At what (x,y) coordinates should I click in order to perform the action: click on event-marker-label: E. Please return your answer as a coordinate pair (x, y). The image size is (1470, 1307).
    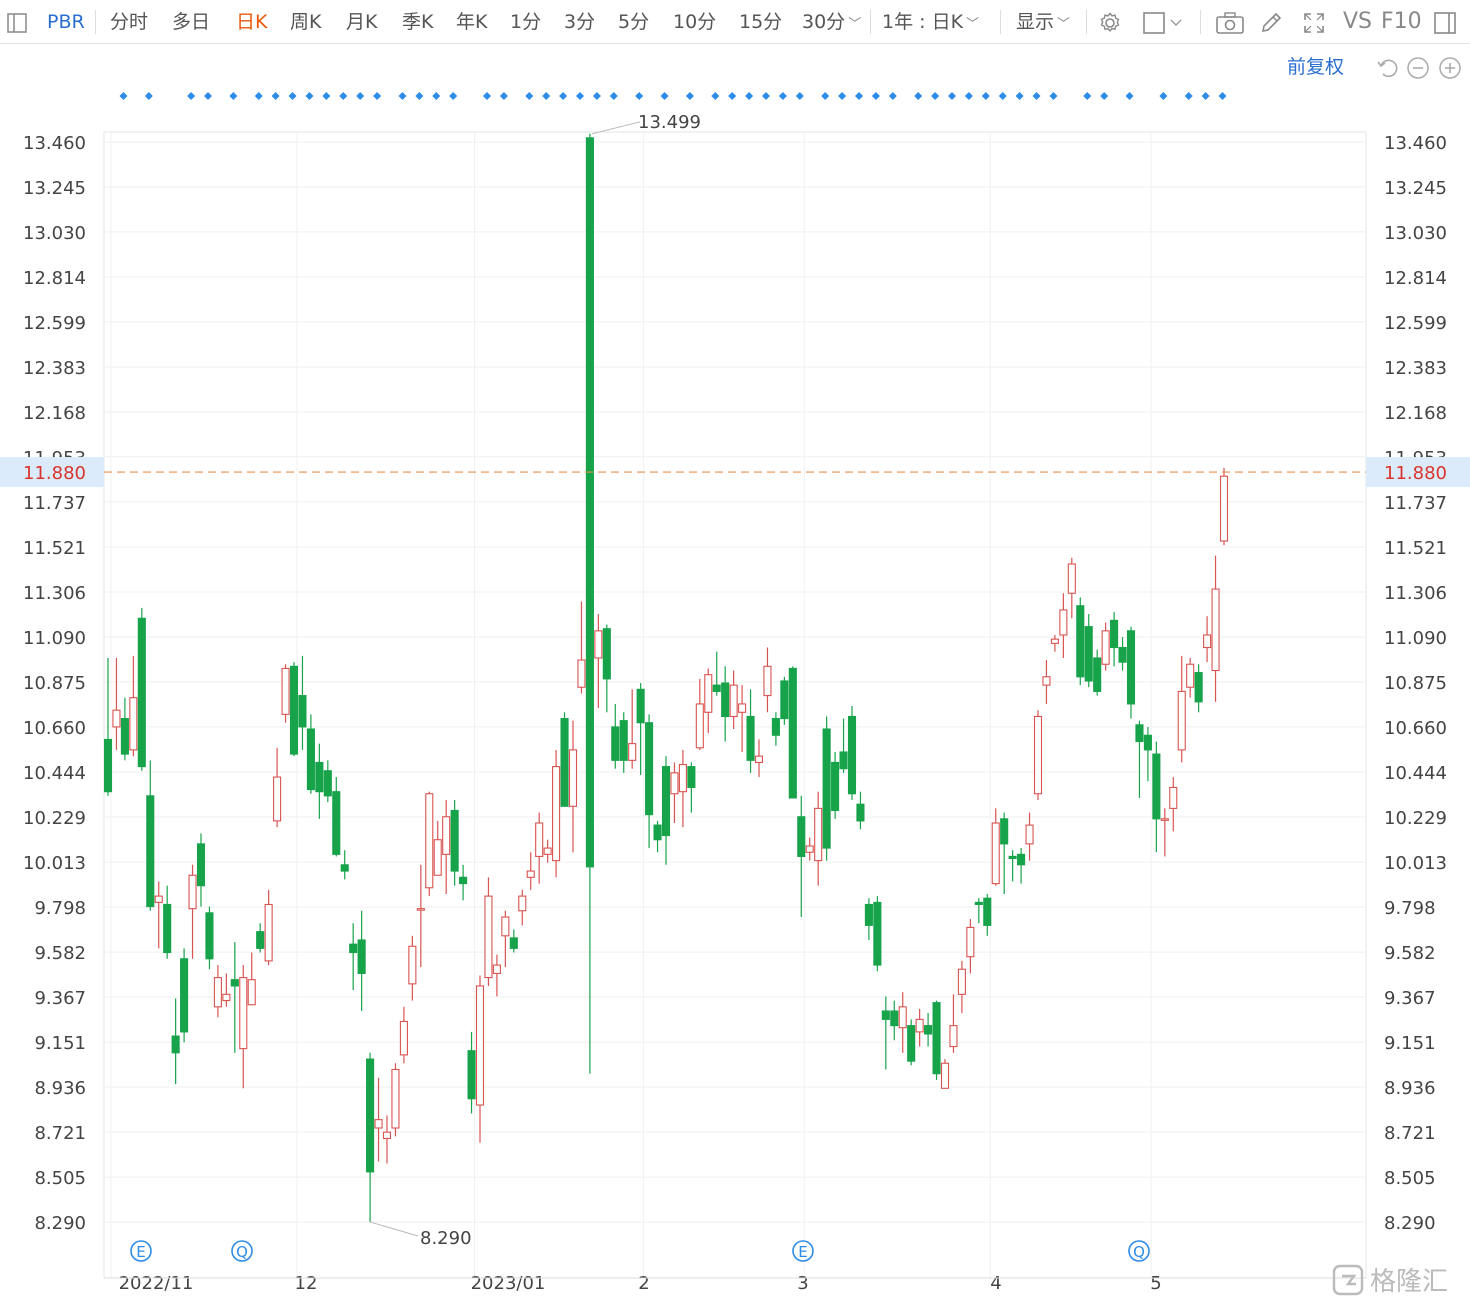
    Looking at the image, I should click on (140, 1252).